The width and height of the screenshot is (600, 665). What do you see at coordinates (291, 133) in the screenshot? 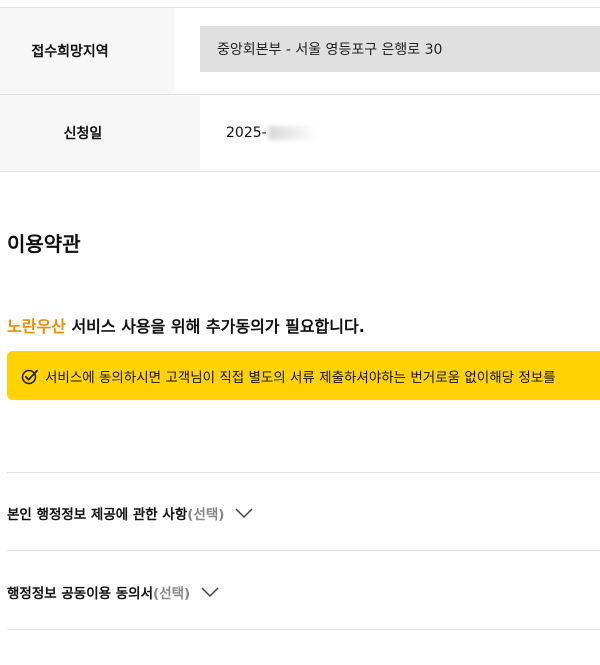
I see `redacted-date-blur` at bounding box center [291, 133].